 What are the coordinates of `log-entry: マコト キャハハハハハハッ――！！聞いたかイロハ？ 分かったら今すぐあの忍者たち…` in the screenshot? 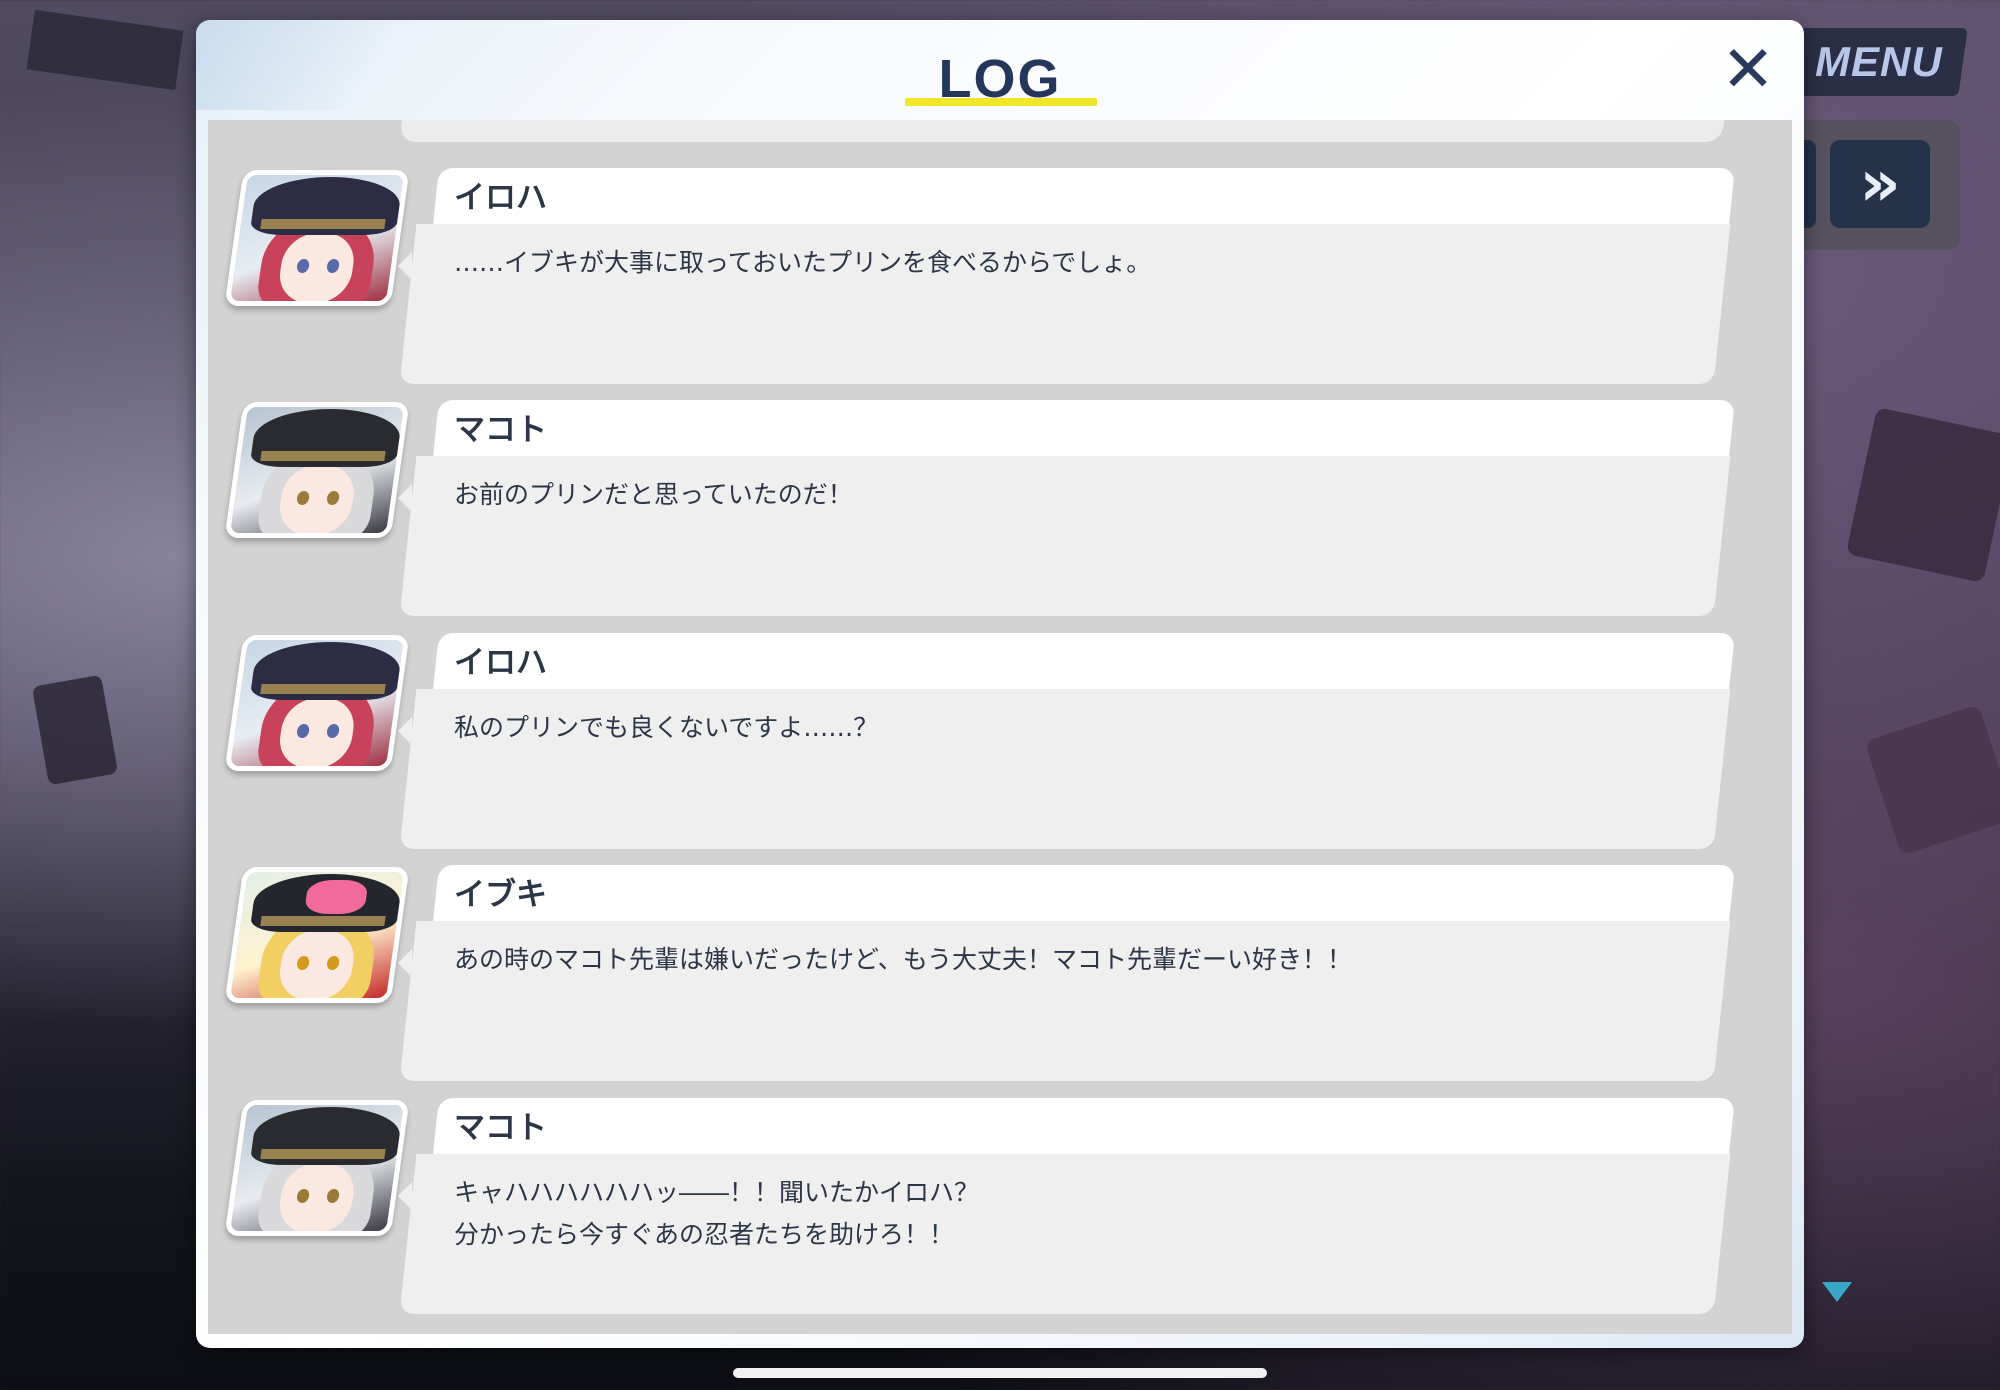 It's located at (1000, 1203).